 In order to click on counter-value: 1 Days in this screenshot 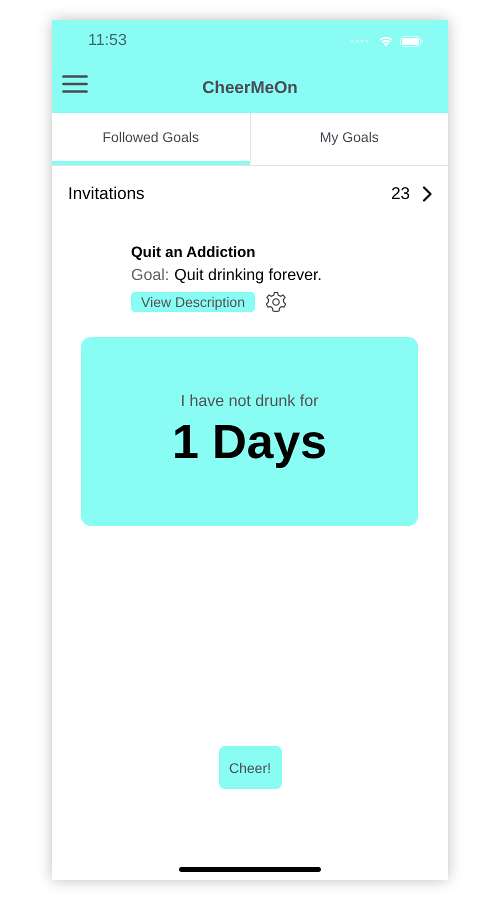, I will do `click(249, 442)`.